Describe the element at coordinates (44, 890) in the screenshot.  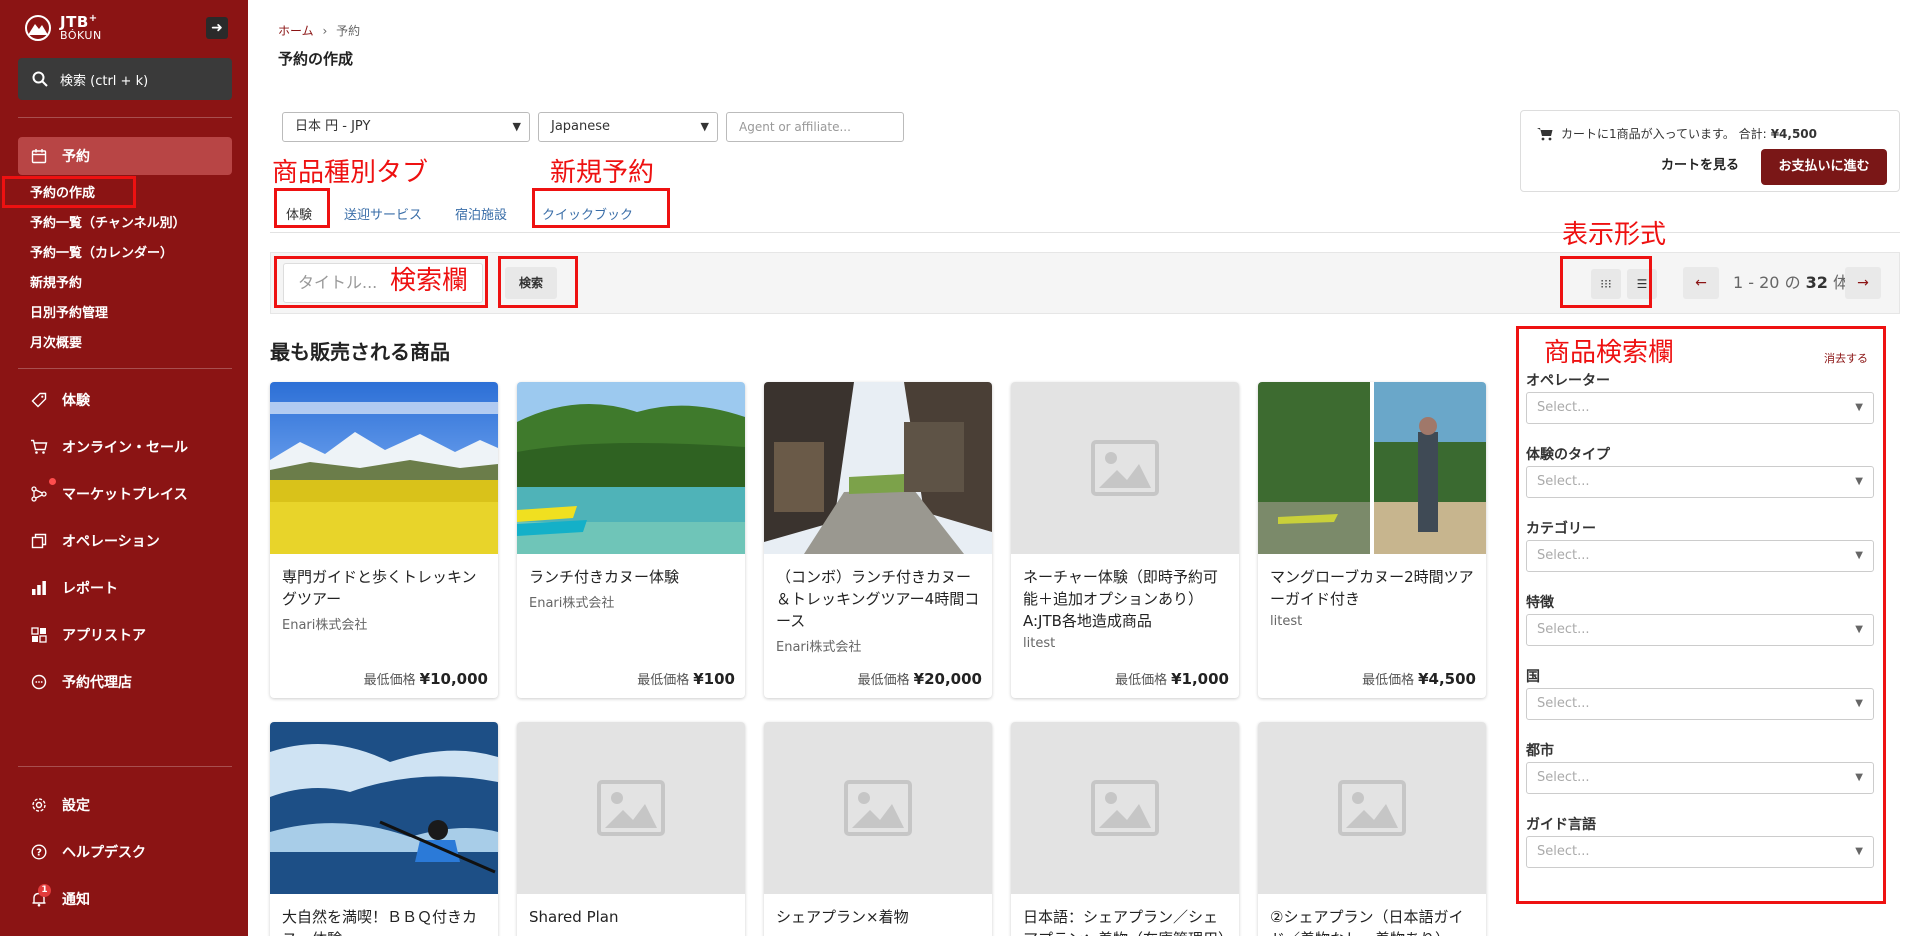
I see `notification-count-badge: 1` at that location.